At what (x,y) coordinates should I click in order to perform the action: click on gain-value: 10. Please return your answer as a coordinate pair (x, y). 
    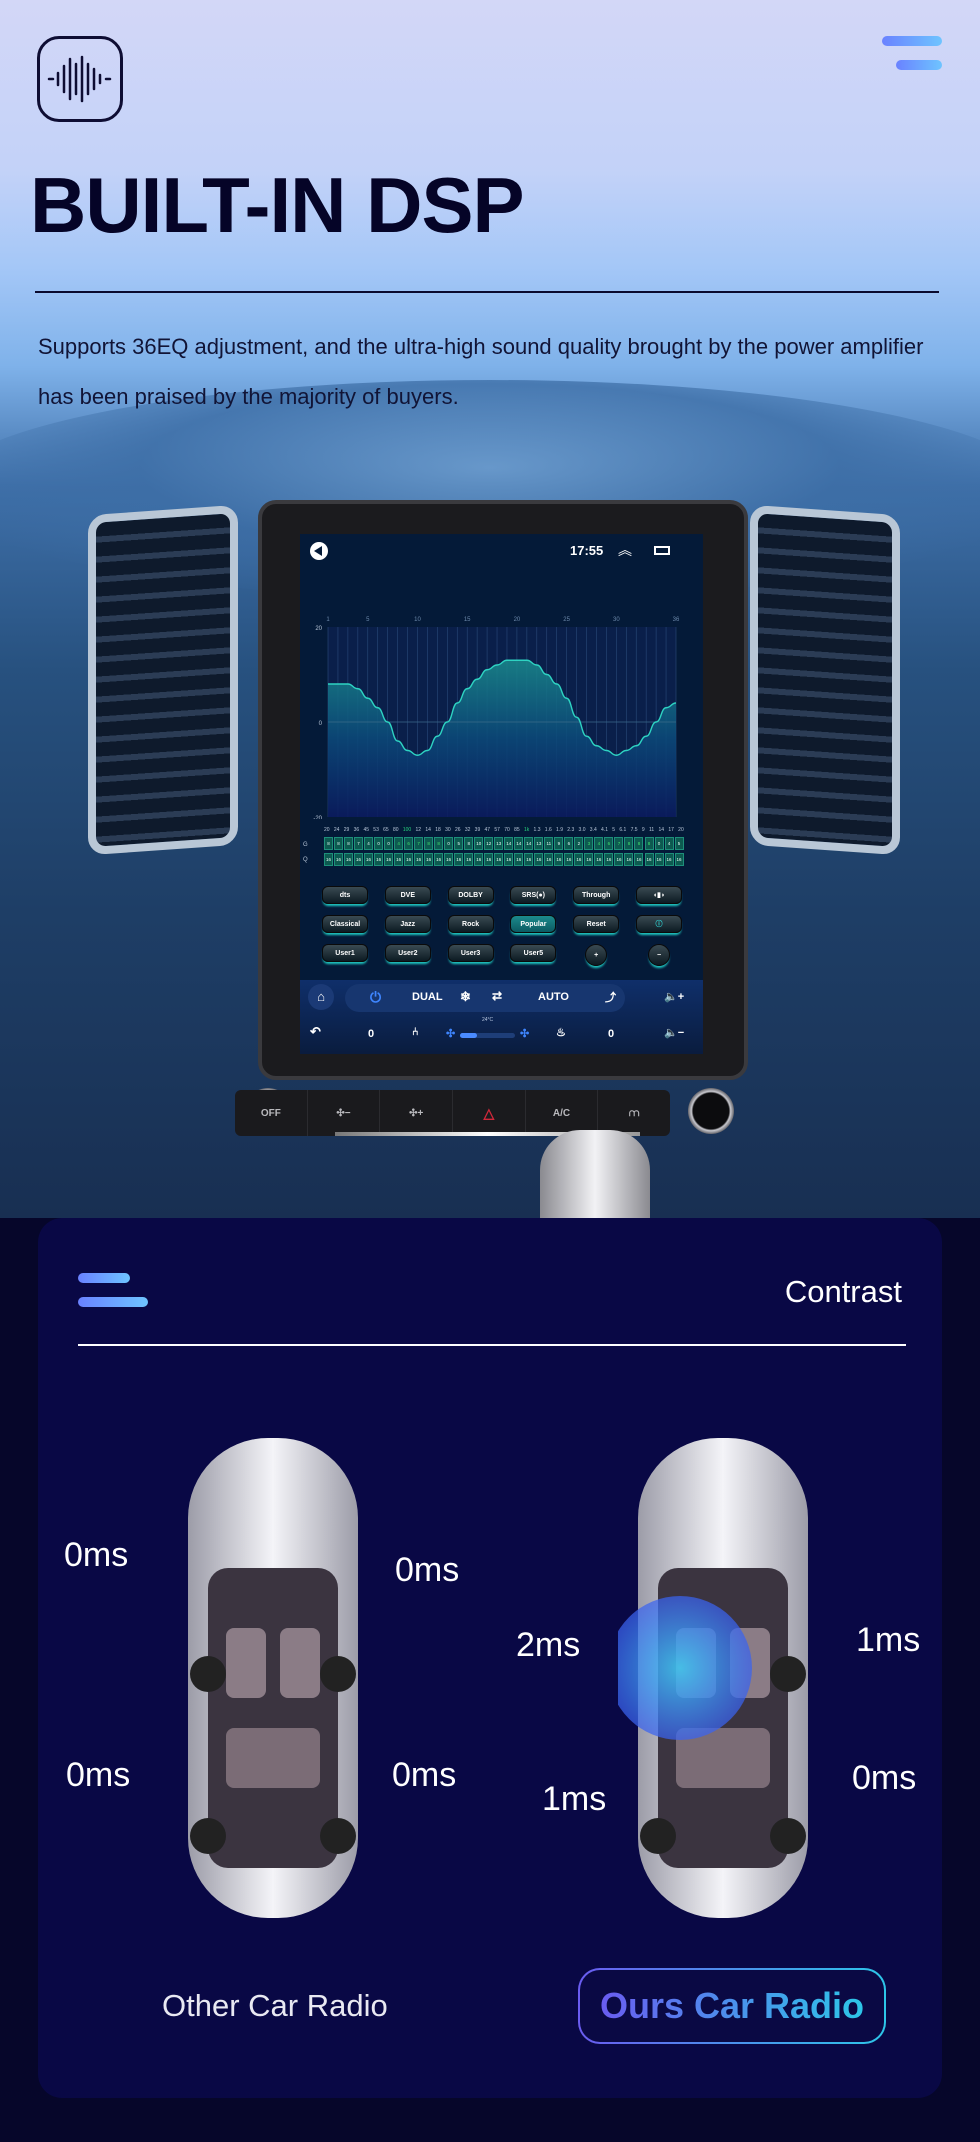
    Looking at the image, I should click on (479, 843).